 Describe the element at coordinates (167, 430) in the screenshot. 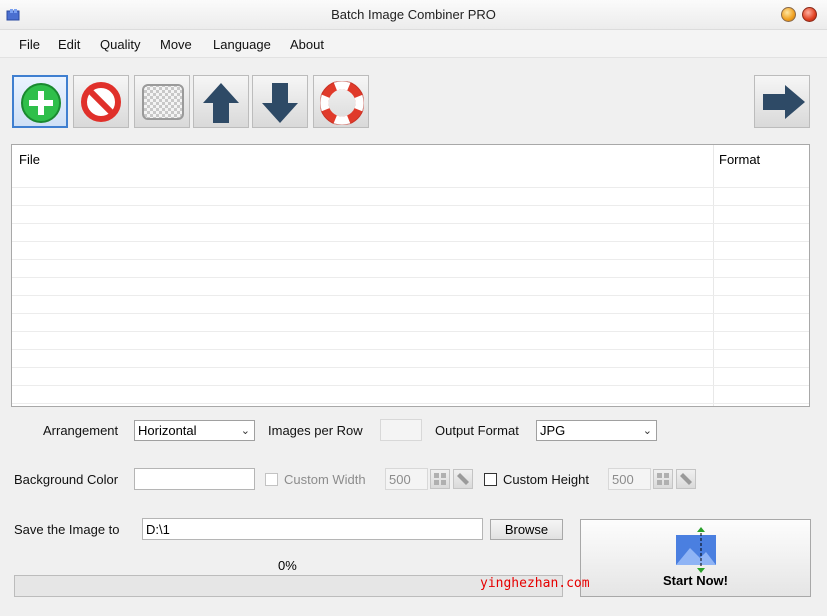

I see `arrangement-value: Horizontal` at that location.